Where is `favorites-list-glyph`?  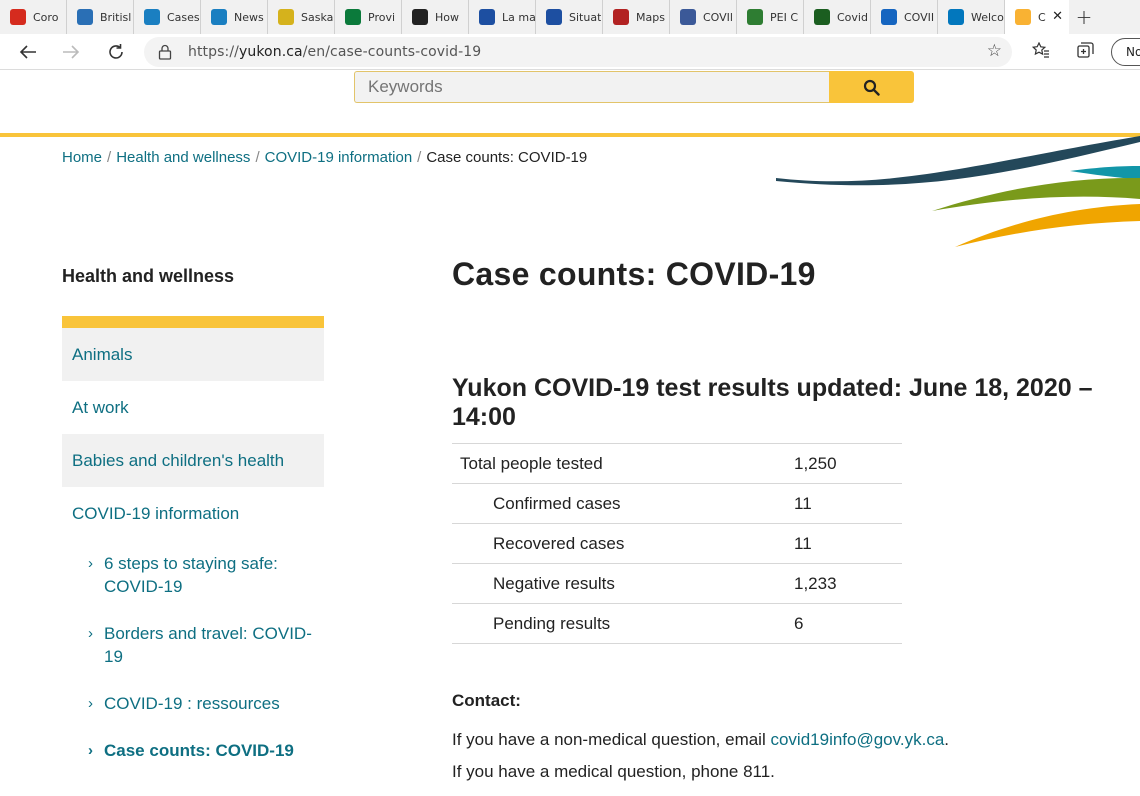 favorites-list-glyph is located at coordinates (1040, 49).